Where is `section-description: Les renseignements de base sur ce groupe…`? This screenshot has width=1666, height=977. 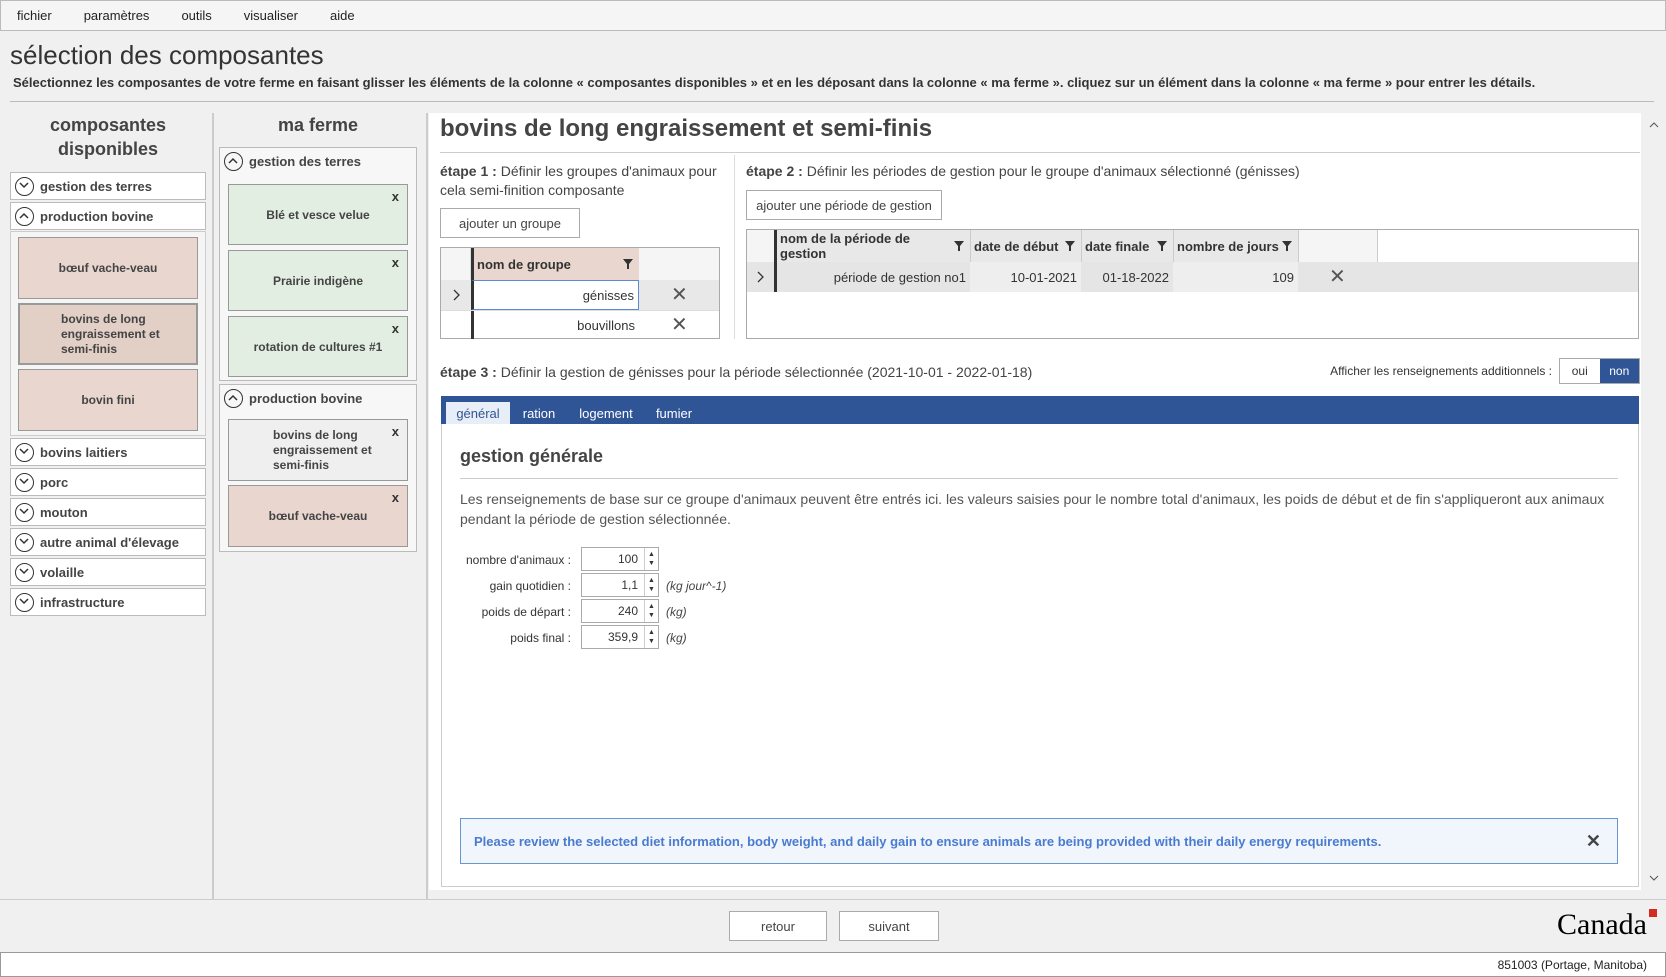
section-description: Les renseignements de base sur ce groupe… is located at coordinates (1032, 509).